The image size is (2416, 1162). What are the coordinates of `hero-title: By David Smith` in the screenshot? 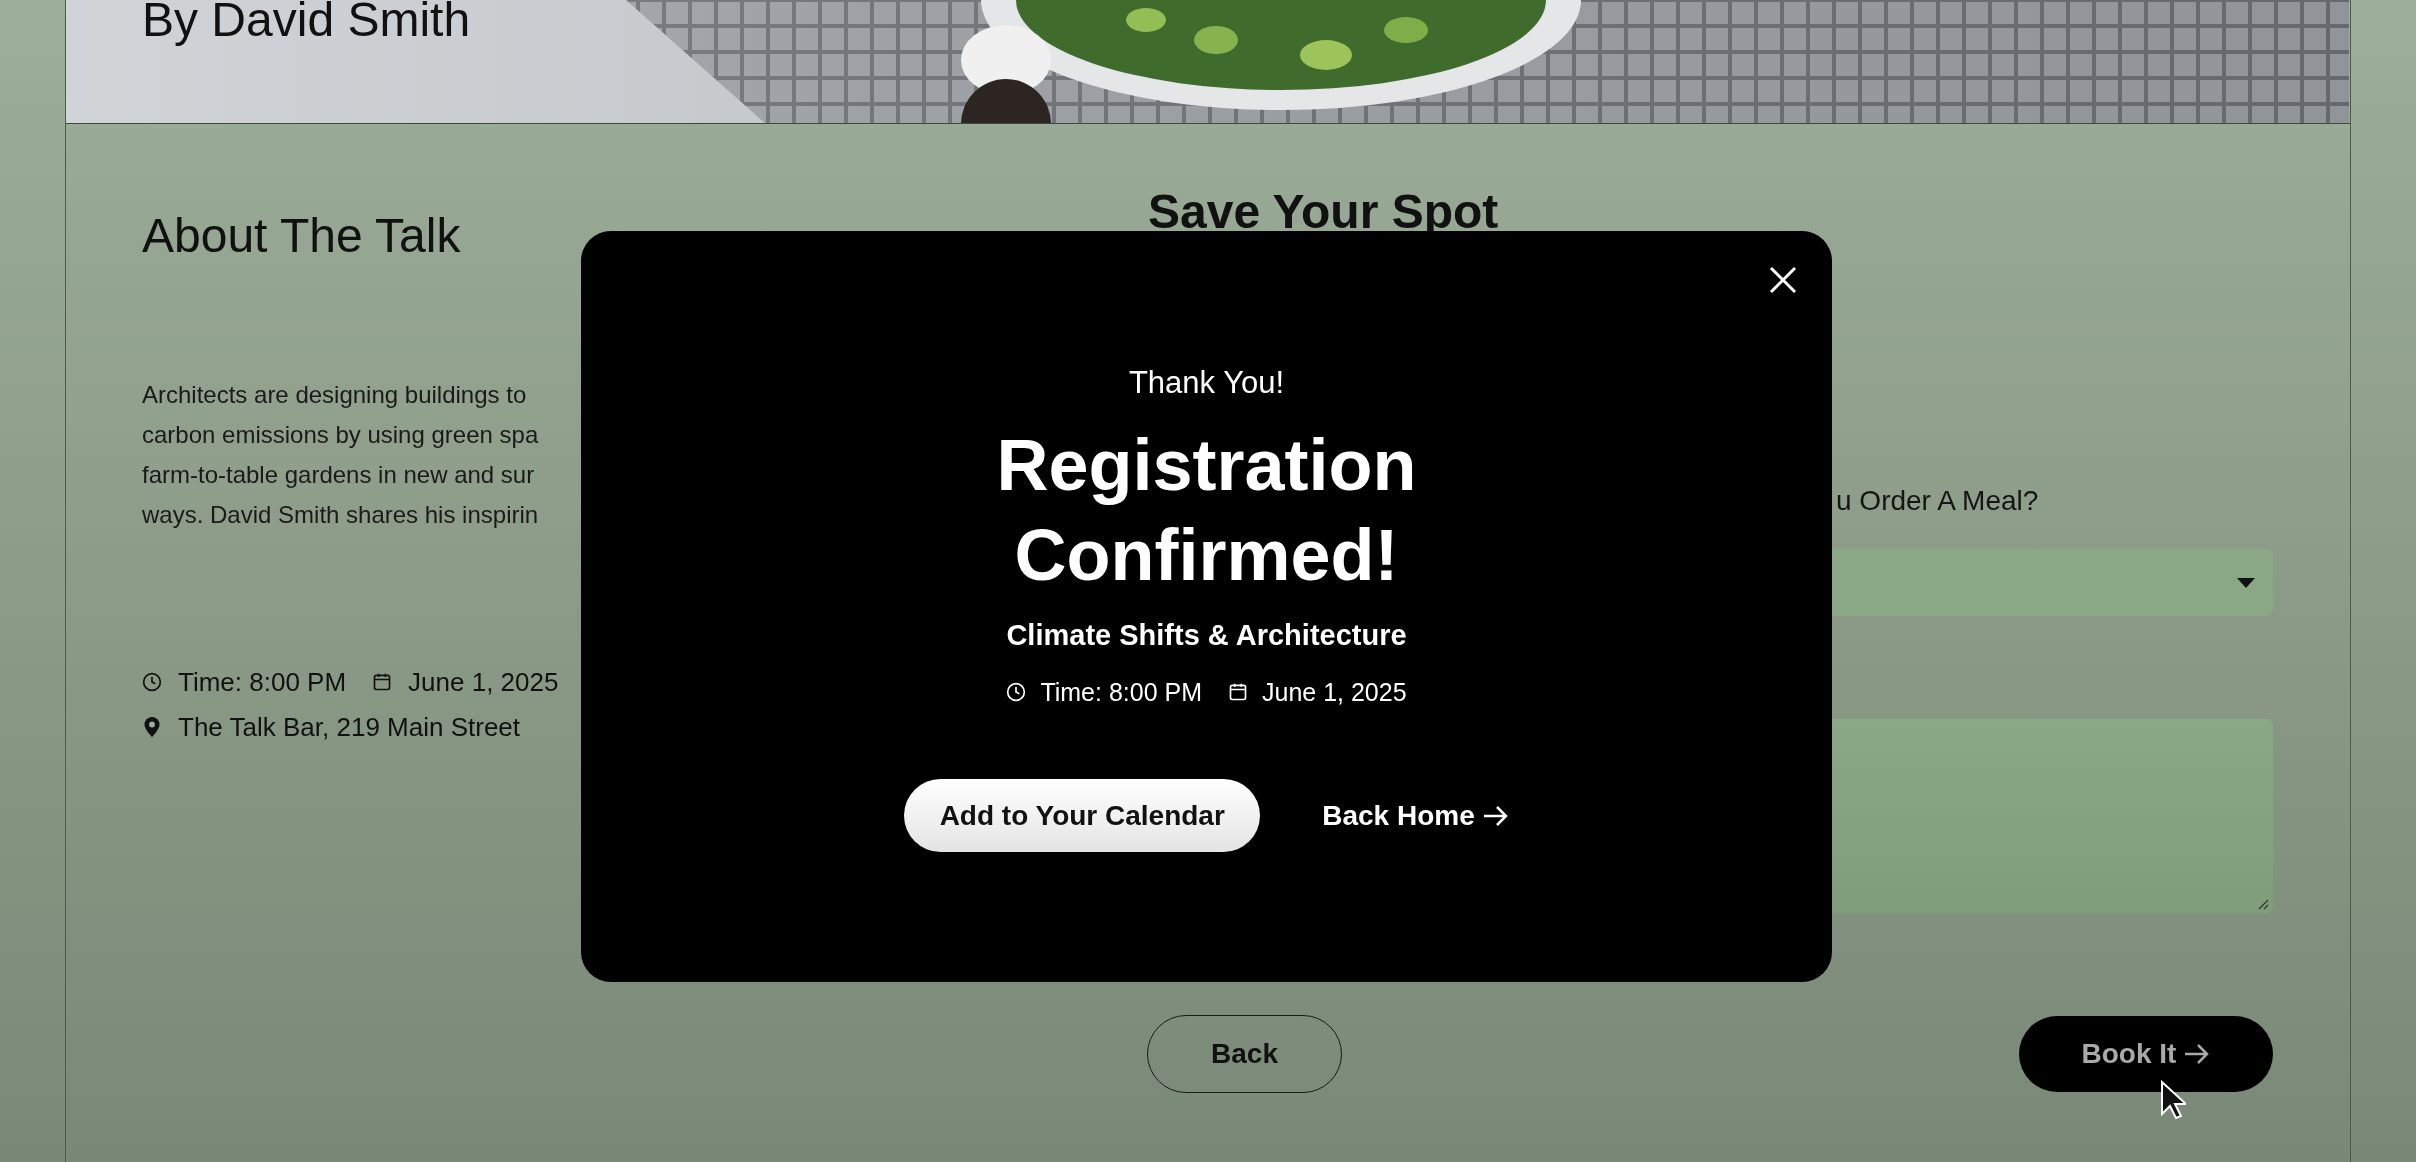 It's located at (306, 24).